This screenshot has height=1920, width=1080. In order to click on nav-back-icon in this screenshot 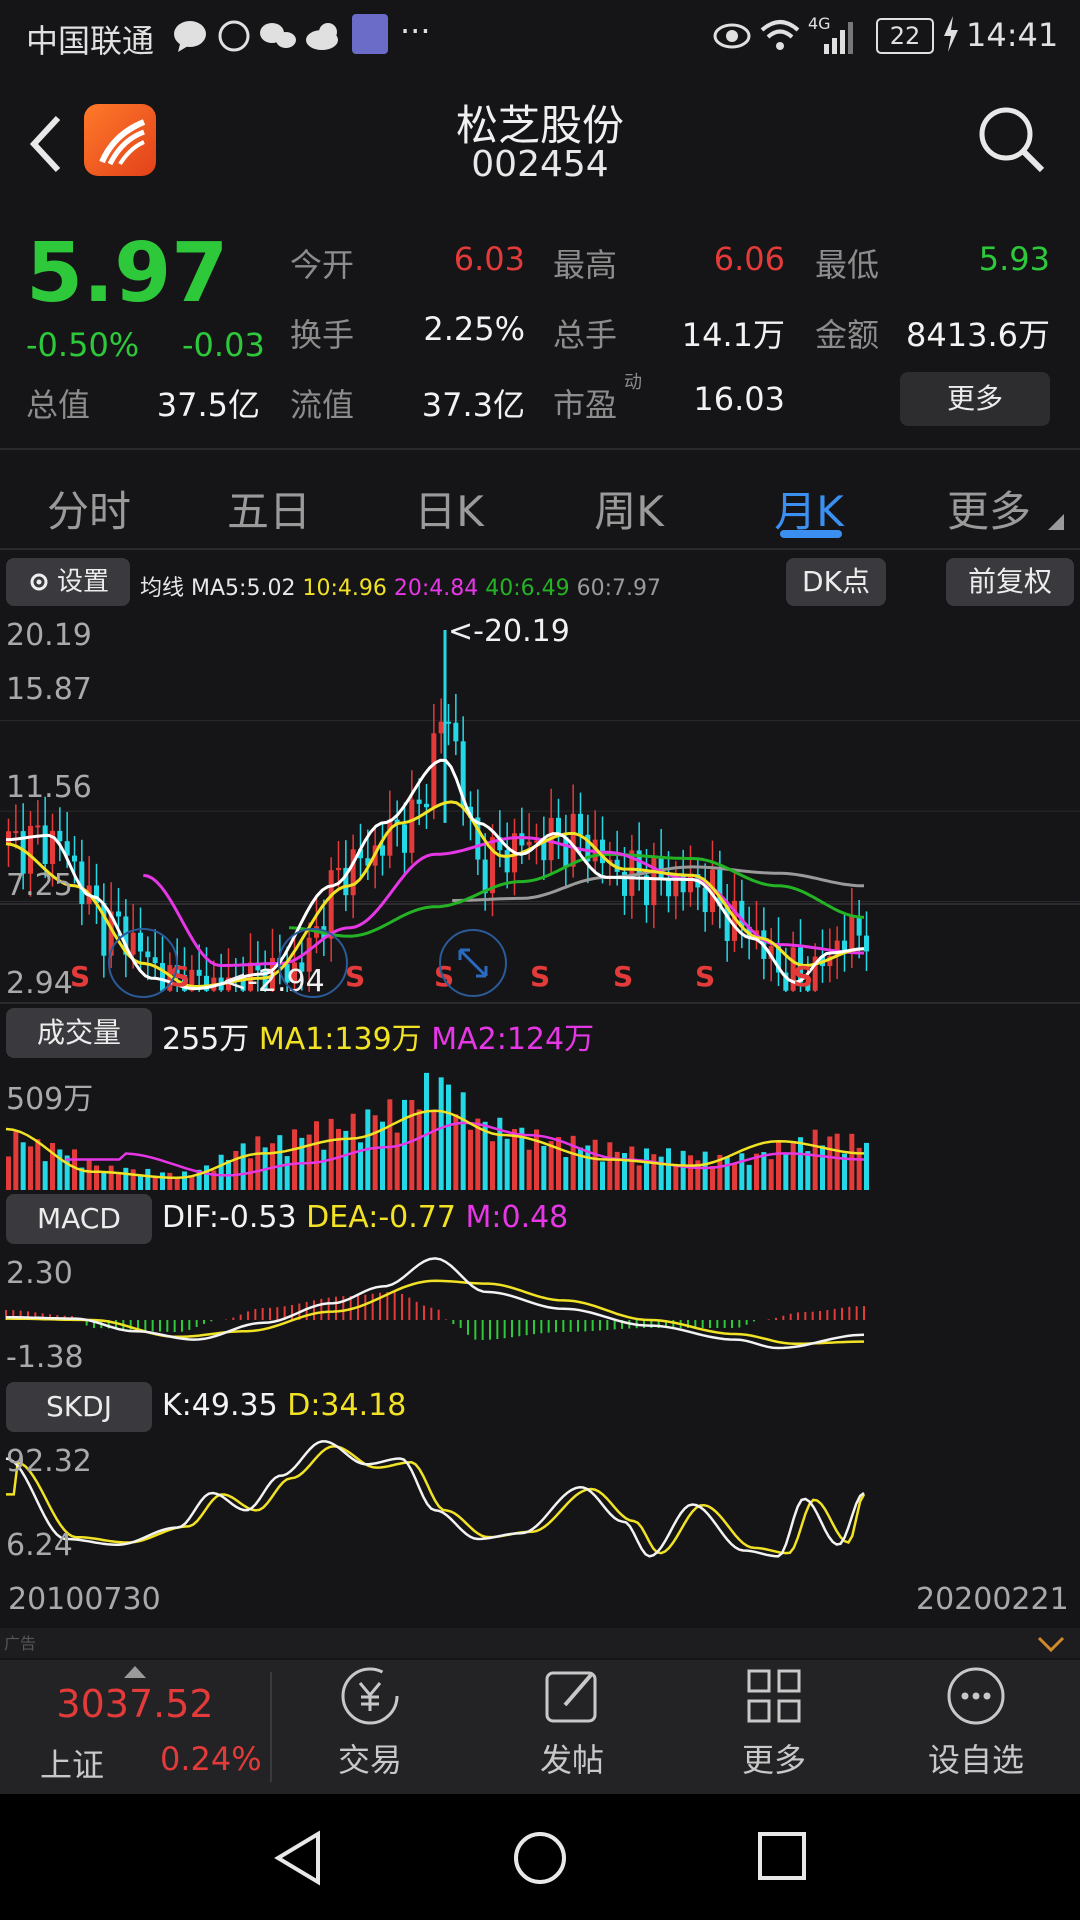, I will do `click(298, 1858)`.